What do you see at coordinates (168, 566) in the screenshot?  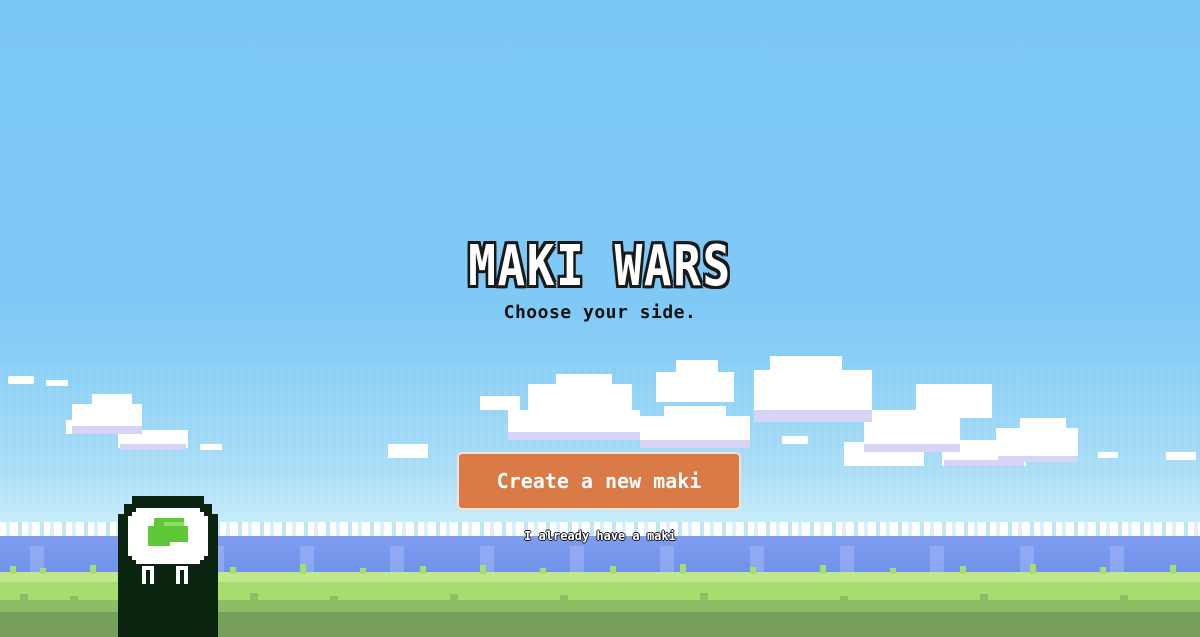 I see `maki-sushi-character-icon` at bounding box center [168, 566].